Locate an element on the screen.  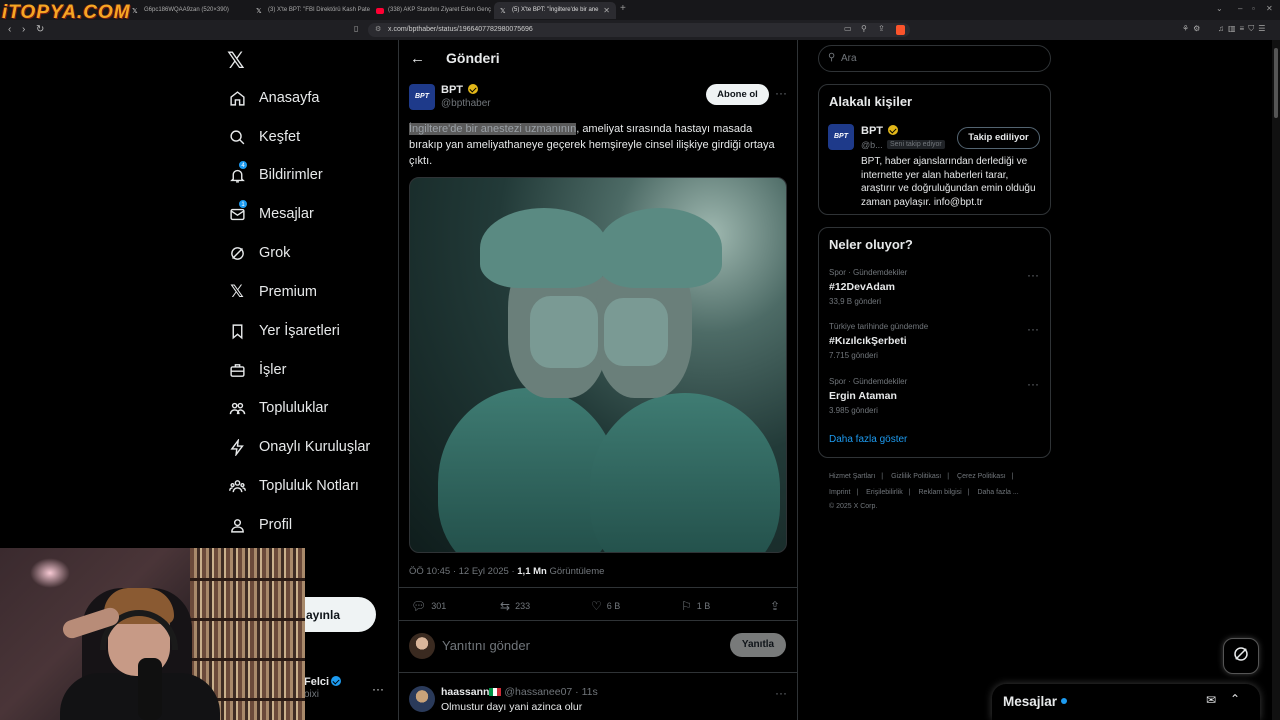
grok-floating-button is located at coordinates (1241, 656).